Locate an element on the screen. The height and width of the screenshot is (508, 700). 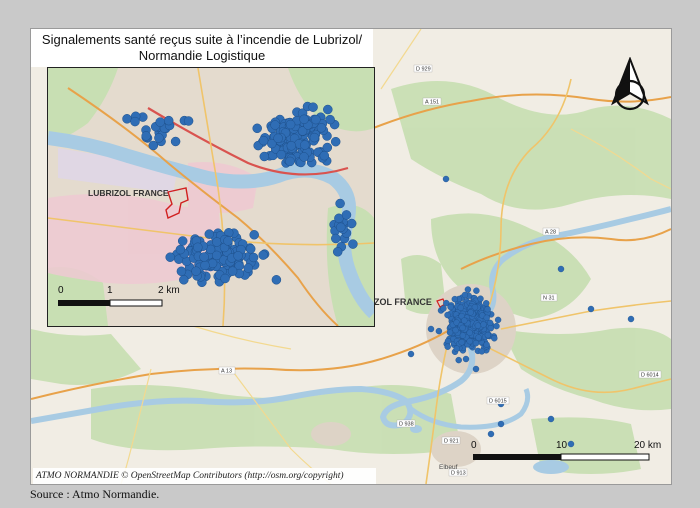
road-label-d921: D 921 is located at coordinates (451, 442).